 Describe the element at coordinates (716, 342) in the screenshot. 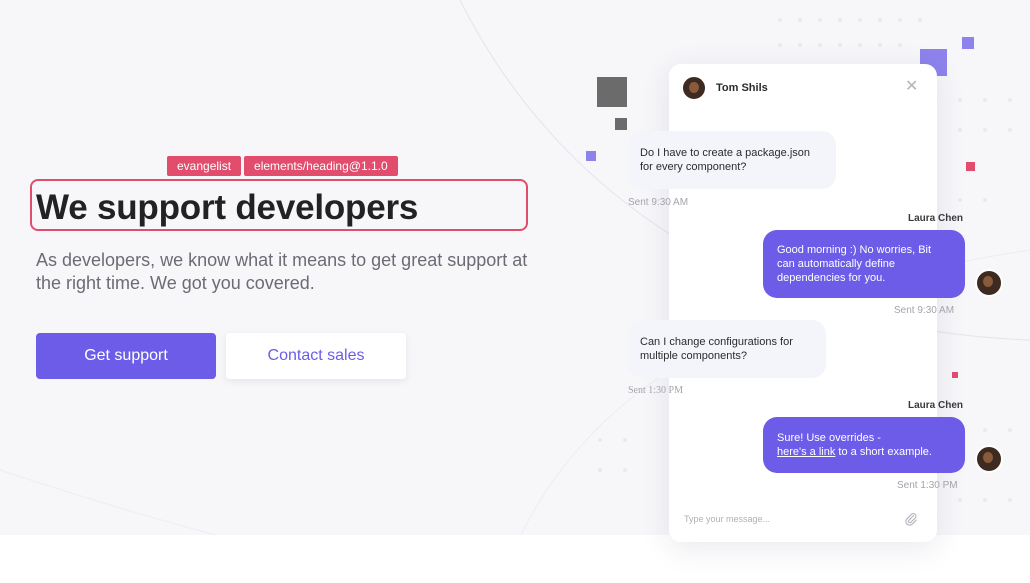

I see `message-text-line: Can I change configurations for` at that location.